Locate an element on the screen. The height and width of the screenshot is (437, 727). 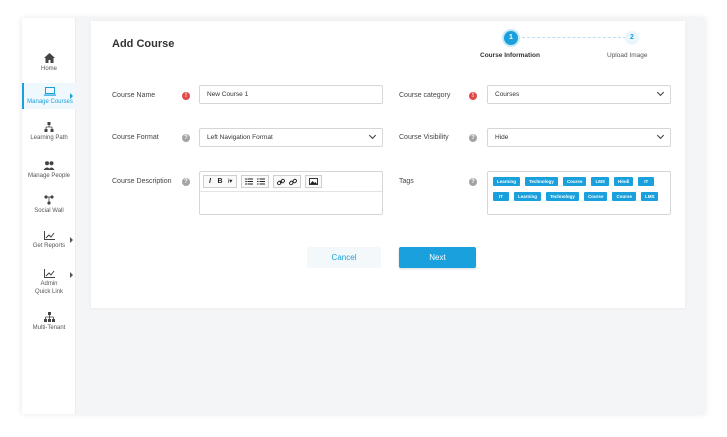
step-2-indicator: 2 is located at coordinates (632, 38).